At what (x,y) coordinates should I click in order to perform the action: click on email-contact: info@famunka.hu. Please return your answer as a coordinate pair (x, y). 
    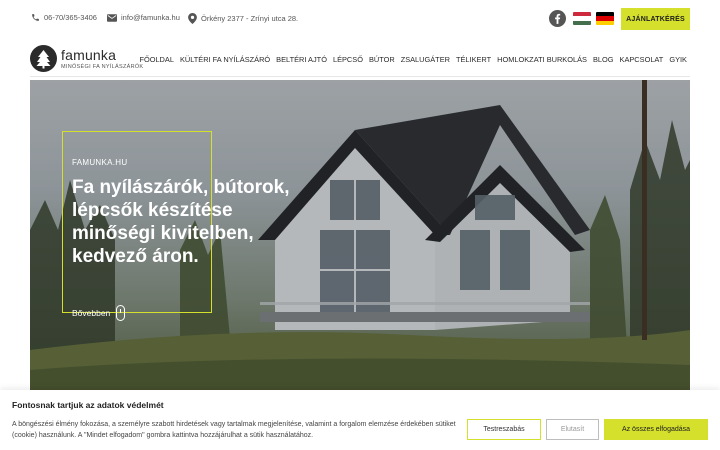
    Looking at the image, I should click on (143, 17).